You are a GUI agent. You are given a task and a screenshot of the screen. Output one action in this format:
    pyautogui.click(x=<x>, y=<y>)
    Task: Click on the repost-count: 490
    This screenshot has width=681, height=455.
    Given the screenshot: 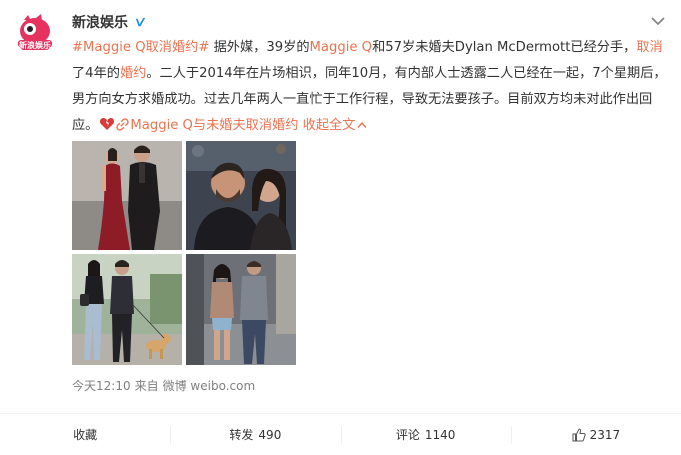 What is the action you would take?
    pyautogui.click(x=270, y=434)
    